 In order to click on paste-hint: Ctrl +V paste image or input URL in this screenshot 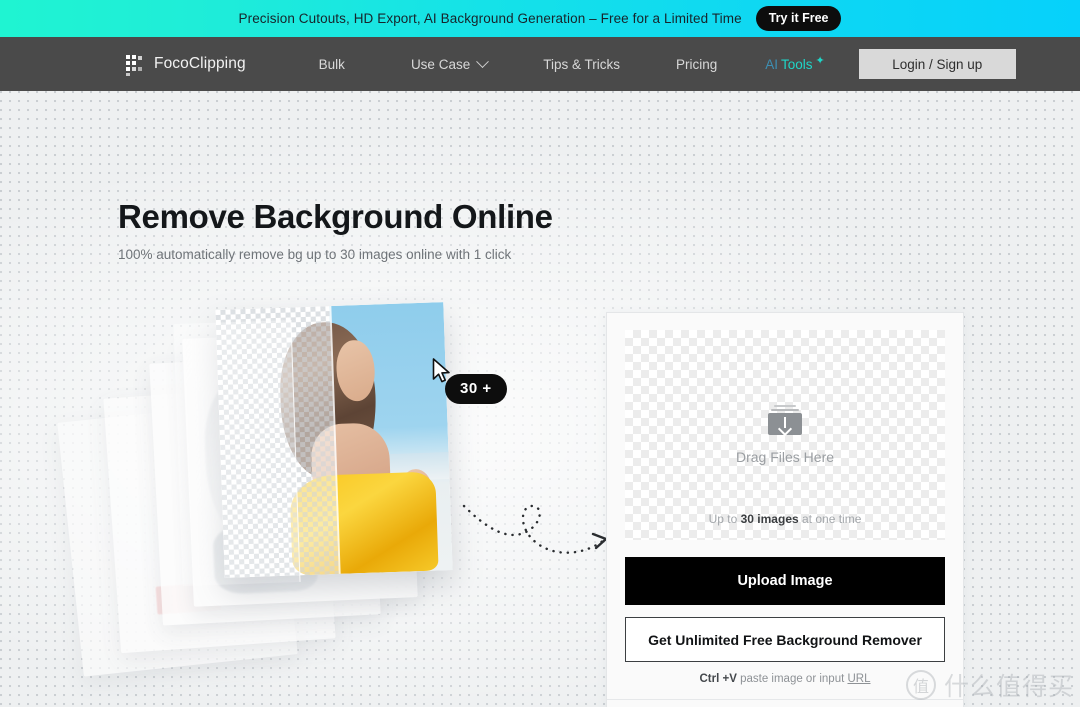, I will do `click(785, 679)`.